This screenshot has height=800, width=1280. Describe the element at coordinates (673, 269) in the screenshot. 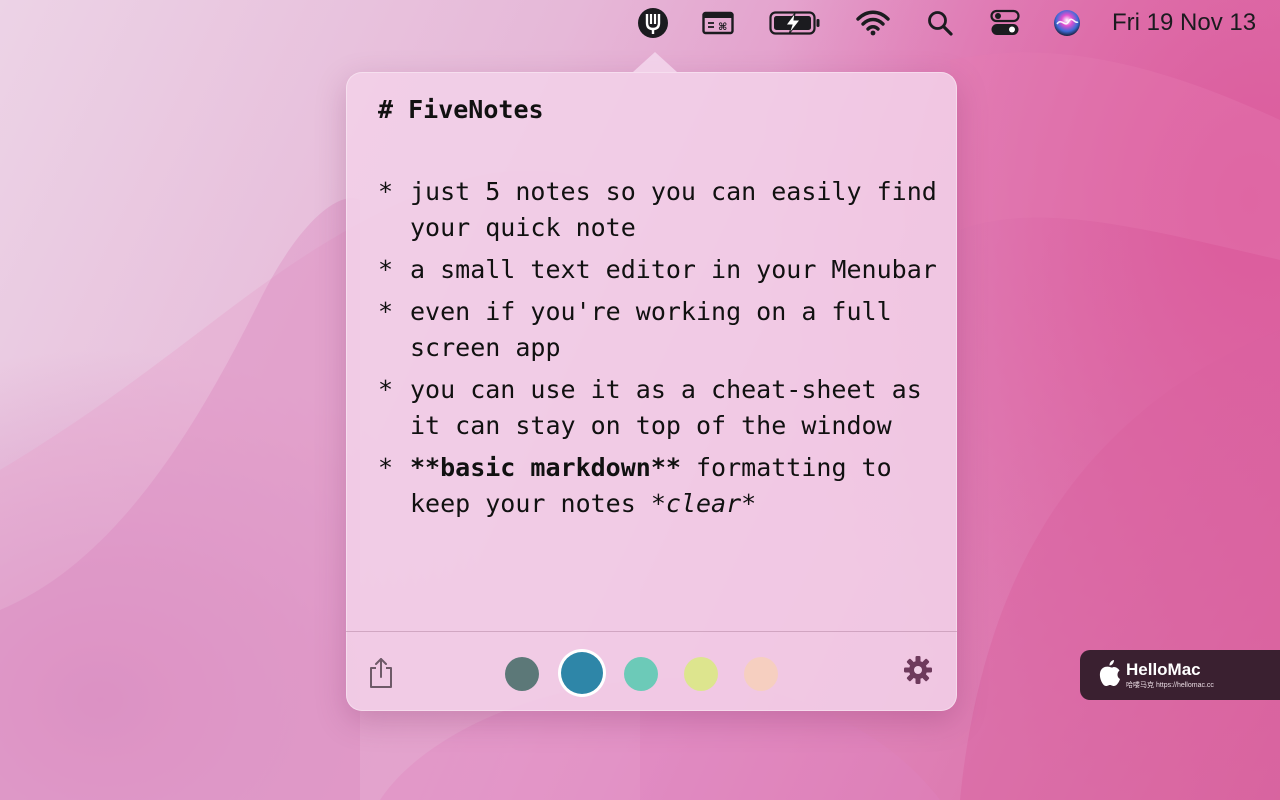

I see `list-item-text: a small text editor in your Menubar` at that location.